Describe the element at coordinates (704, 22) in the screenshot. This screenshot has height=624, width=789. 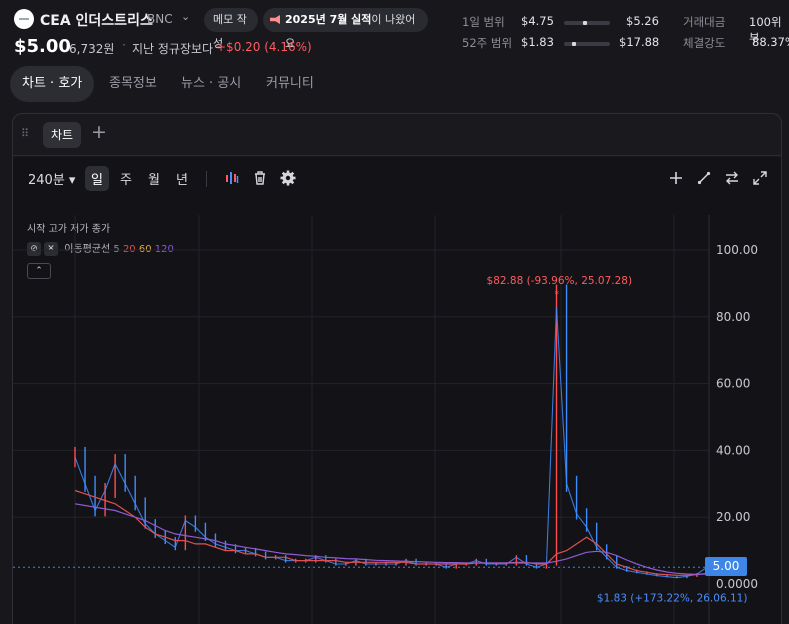
I see `volume-label: 거래대금` at that location.